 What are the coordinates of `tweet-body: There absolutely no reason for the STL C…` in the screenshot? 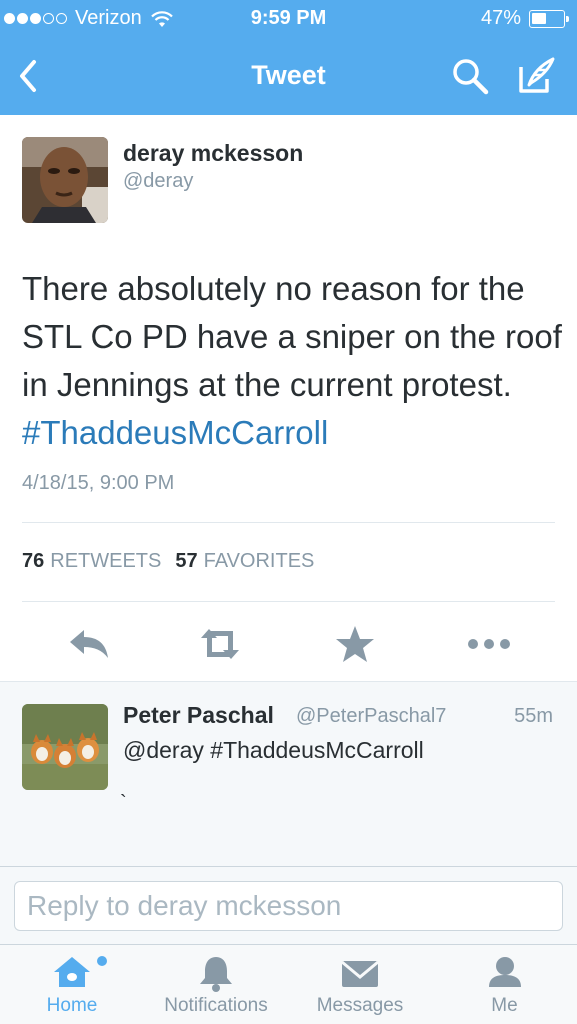 It's located at (292, 336).